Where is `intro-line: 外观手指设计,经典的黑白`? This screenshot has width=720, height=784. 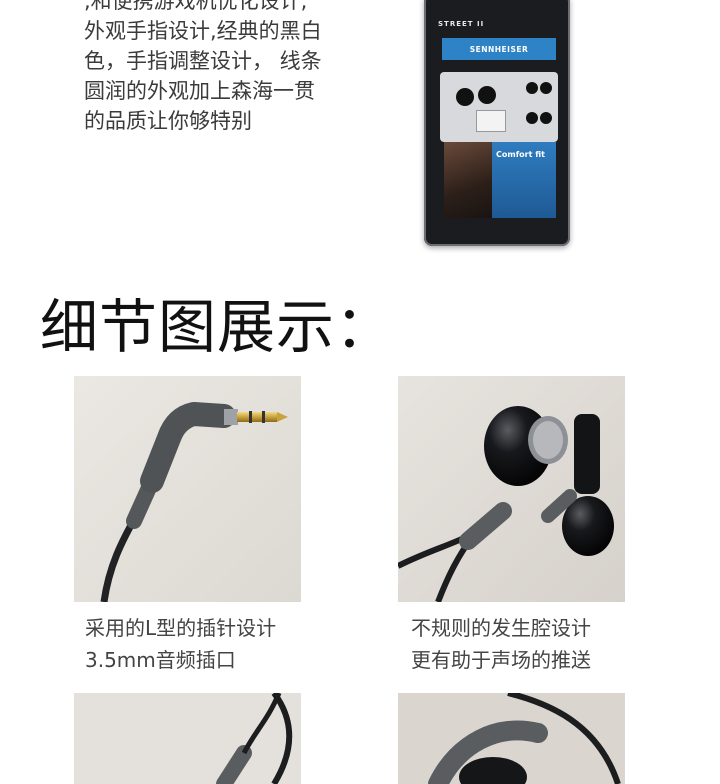
intro-line: 外观手指设计,经典的黑白 is located at coordinates (203, 31).